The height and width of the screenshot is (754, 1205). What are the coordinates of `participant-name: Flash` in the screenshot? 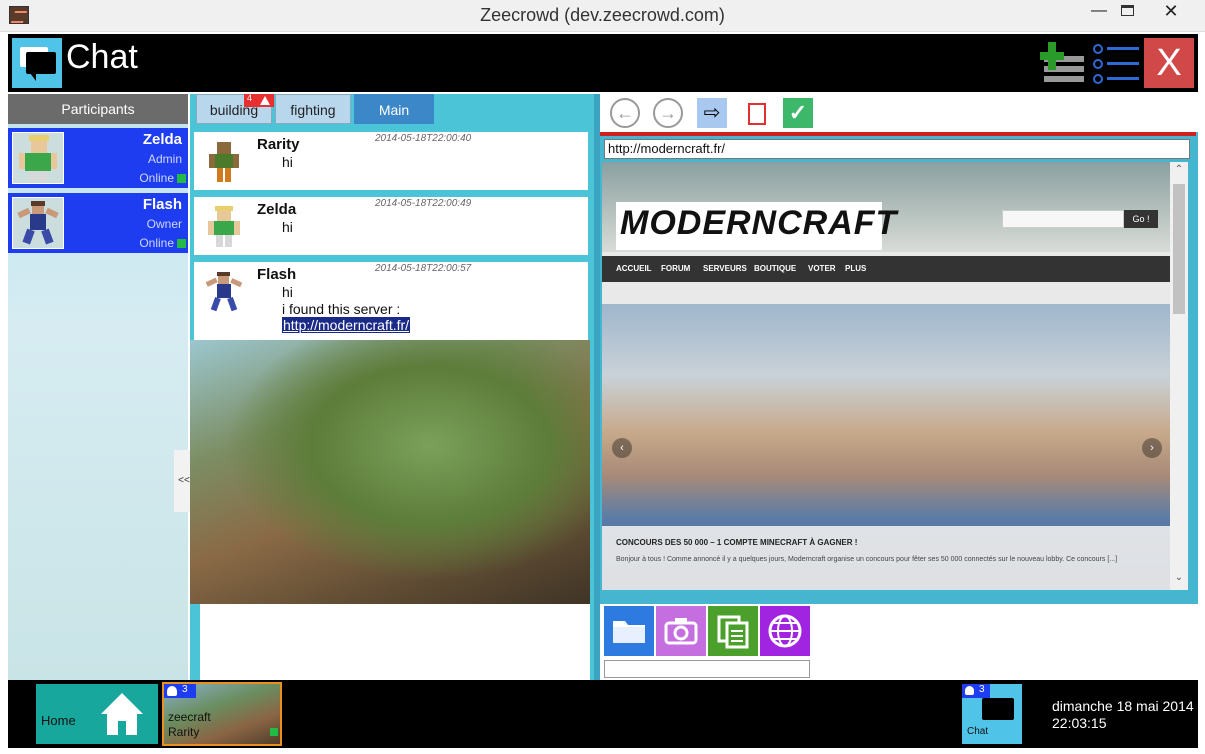 It's located at (162, 204).